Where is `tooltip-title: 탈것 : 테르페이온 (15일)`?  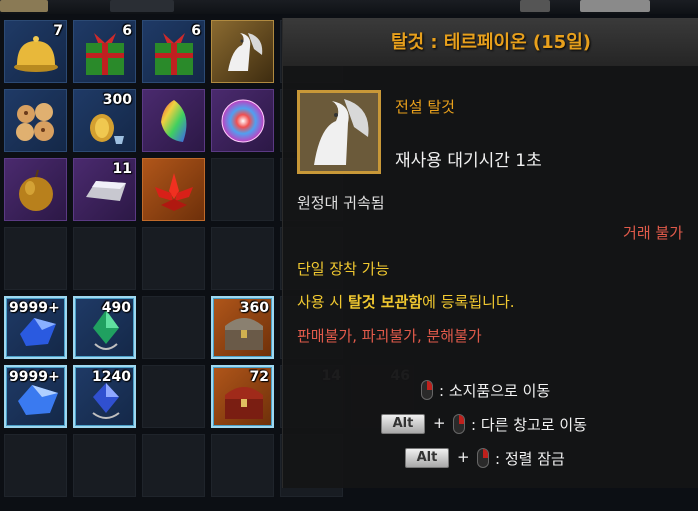
tooltip-title: 탈것 : 테르페이온 (15일) is located at coordinates (491, 42).